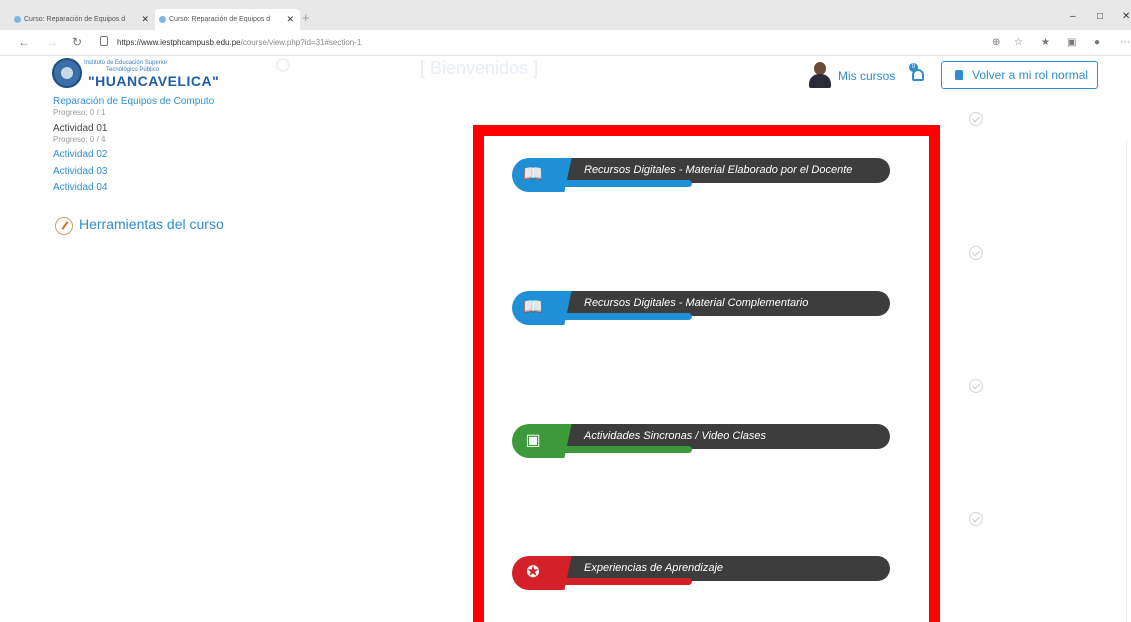  Describe the element at coordinates (154, 81) in the screenshot. I see `logo-line-3: "HUANCAVELICA"` at that location.